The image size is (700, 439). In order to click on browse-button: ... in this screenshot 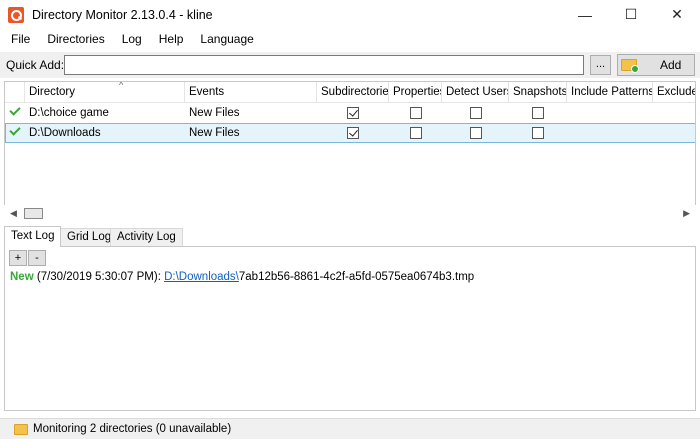, I will do `click(600, 65)`.